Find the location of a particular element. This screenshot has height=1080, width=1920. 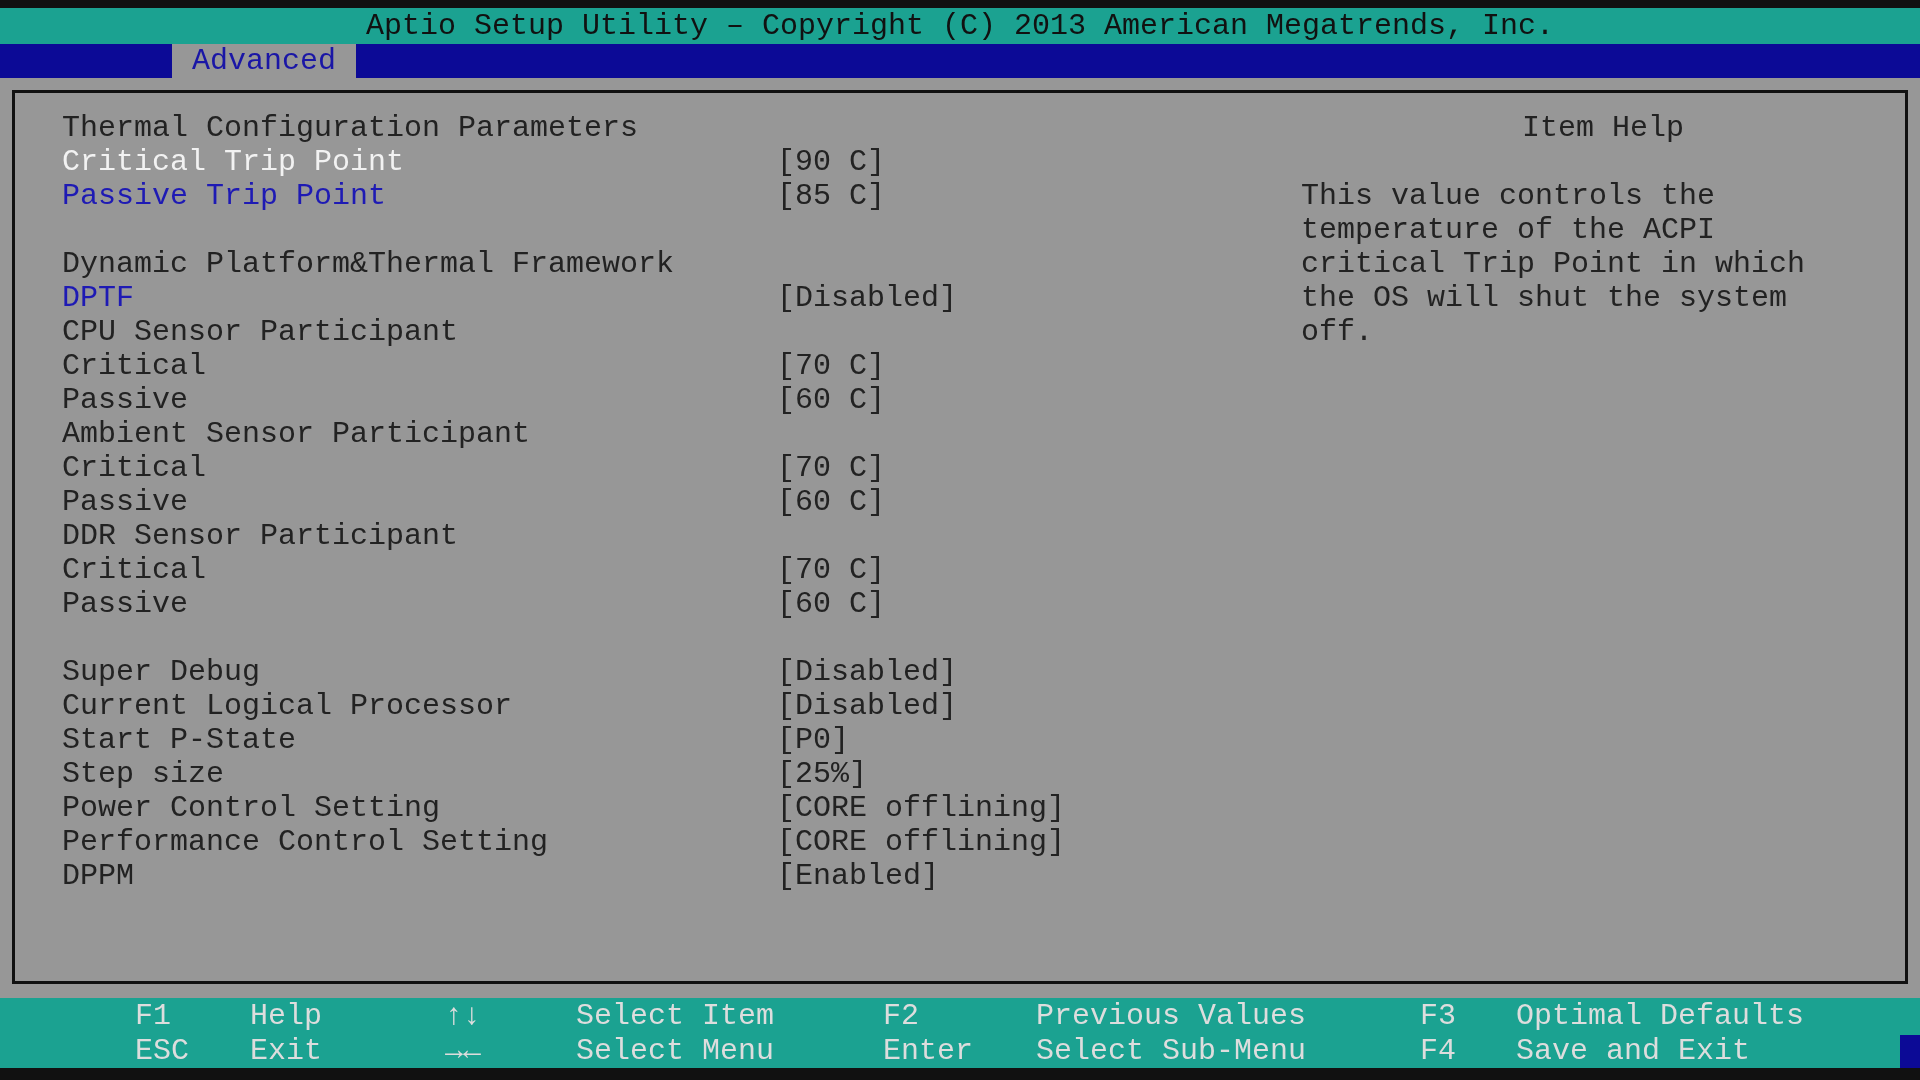

setting-value: [P0] is located at coordinates (813, 740).